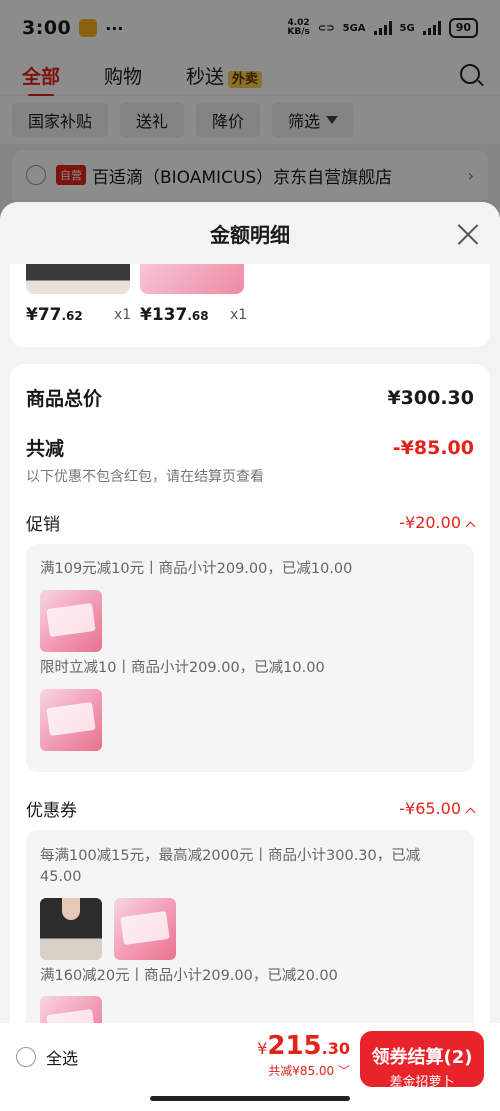  Describe the element at coordinates (422, 1081) in the screenshot. I see `checkout-sublabel: 差金招萝卜` at that location.